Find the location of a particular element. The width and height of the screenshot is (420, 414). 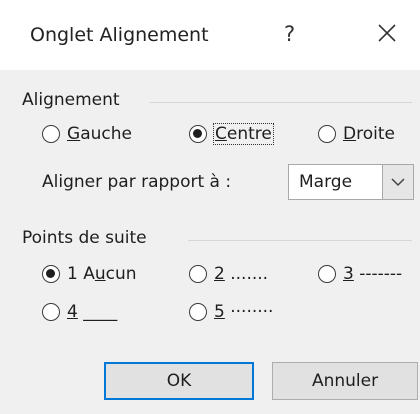

relative-to-label: Aligner par rapport à : is located at coordinates (137, 182).